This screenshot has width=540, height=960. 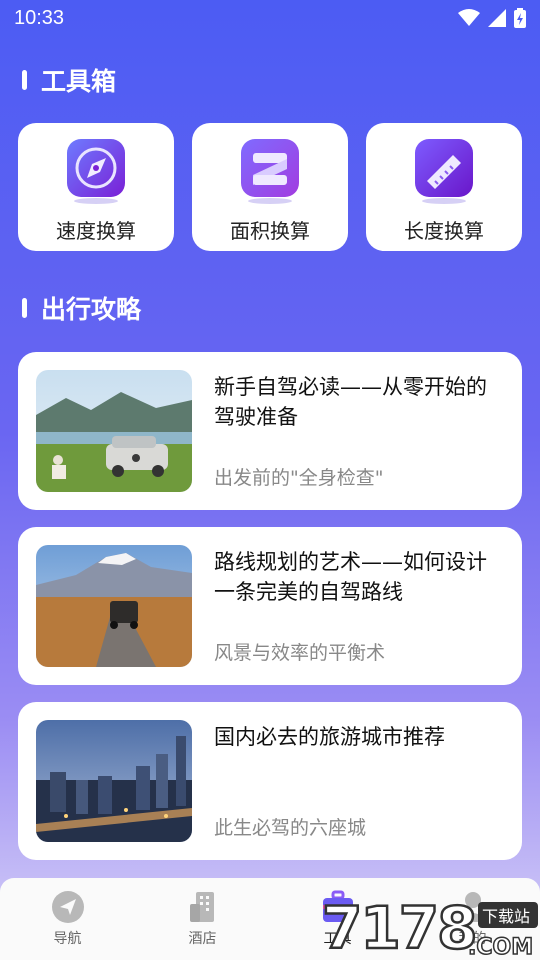 What do you see at coordinates (300, 653) in the screenshot?
I see `guide-subtitle: 风景与效率的平衡术` at bounding box center [300, 653].